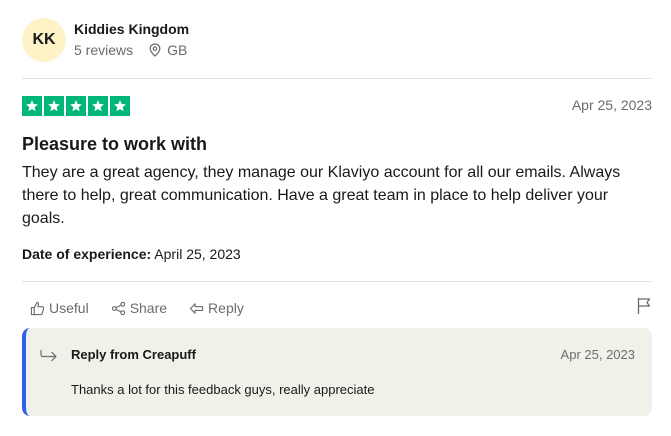  Describe the element at coordinates (197, 254) in the screenshot. I see `experience-date: April 25, 2023` at that location.